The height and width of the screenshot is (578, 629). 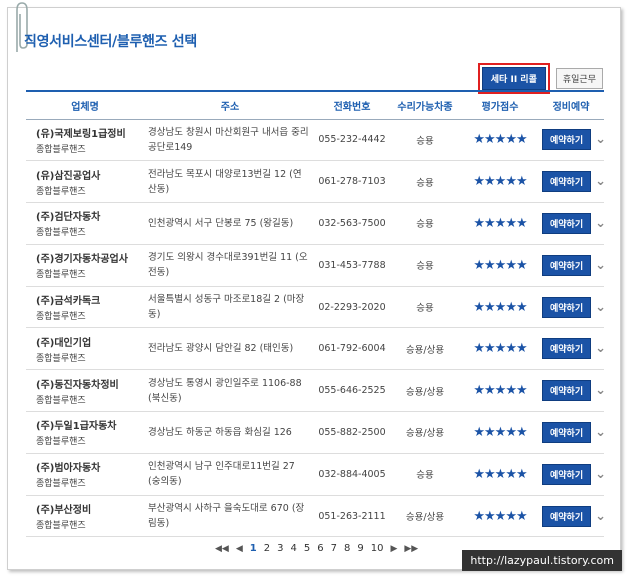 I want to click on company-cell: (유)삼진공업사종합블루핸즈, so click(x=85, y=182).